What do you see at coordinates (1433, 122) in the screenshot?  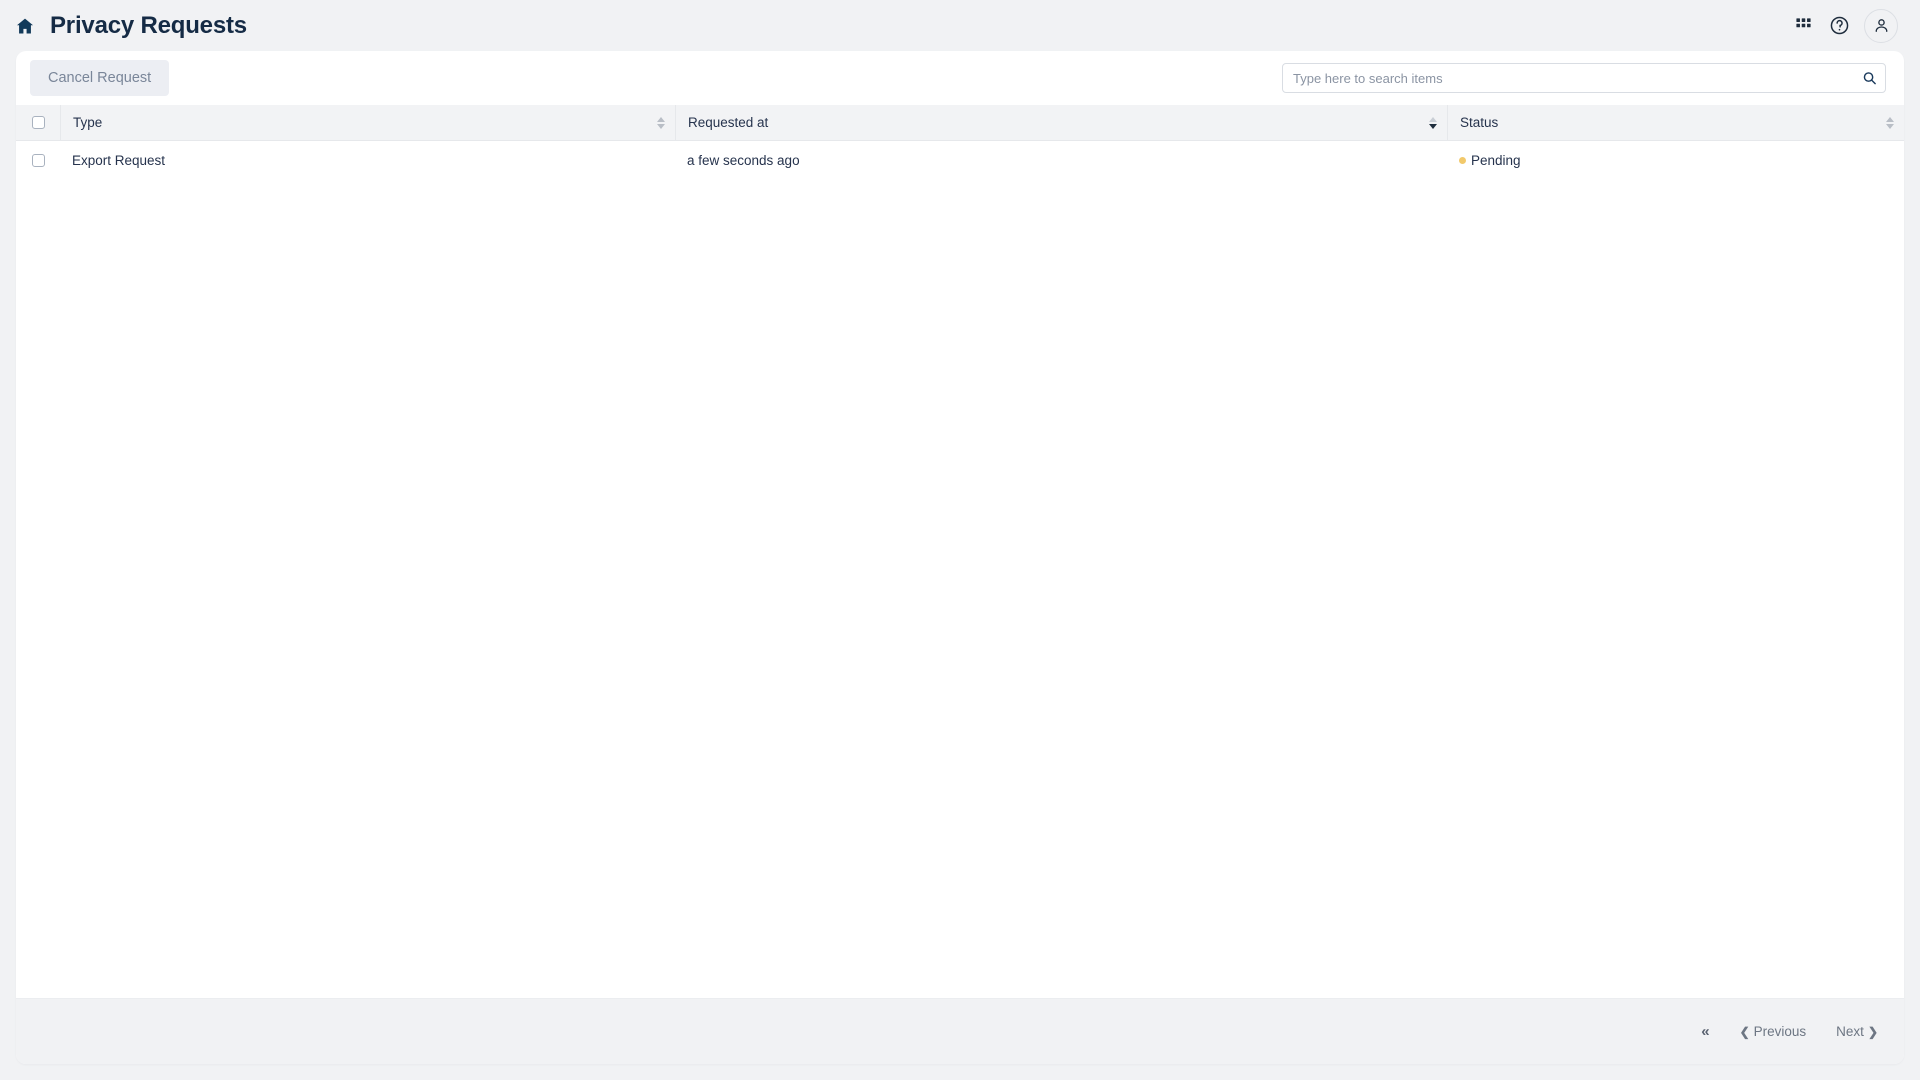 I see `sort-icon-requested-at` at bounding box center [1433, 122].